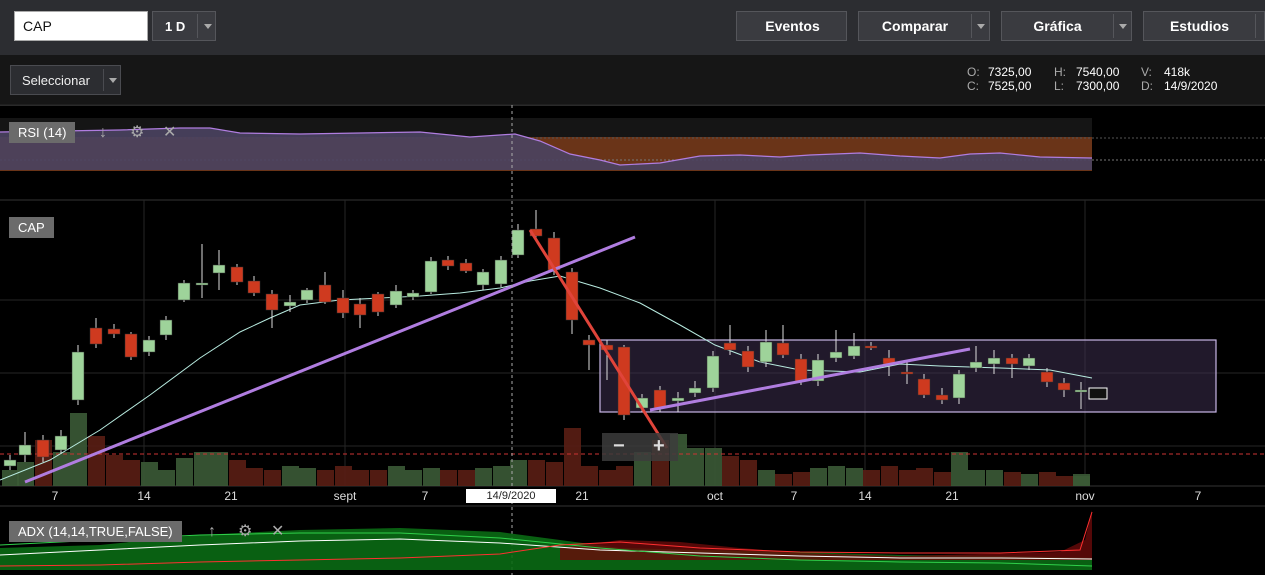 This screenshot has height=575, width=1265. I want to click on zoom-out-icon: −, so click(619, 446).